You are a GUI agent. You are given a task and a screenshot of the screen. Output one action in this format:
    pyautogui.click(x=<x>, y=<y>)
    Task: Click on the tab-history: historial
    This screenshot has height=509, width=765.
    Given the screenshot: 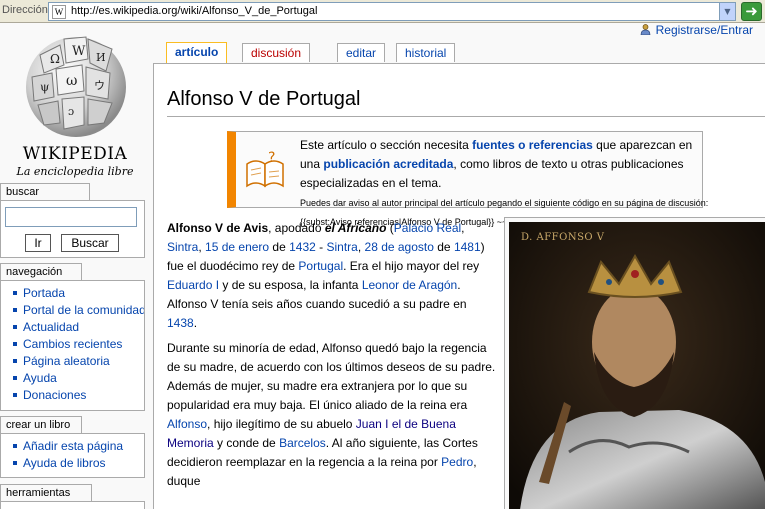 What is the action you would take?
    pyautogui.click(x=426, y=52)
    